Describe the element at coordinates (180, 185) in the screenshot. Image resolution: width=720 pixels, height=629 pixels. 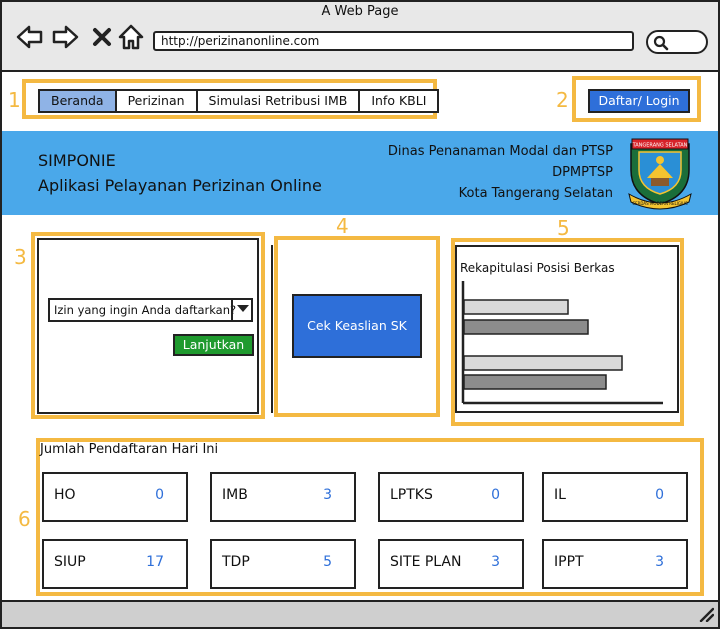
I see `site-subtitle: Aplikasi Pelayanan Perizinan Online` at that location.